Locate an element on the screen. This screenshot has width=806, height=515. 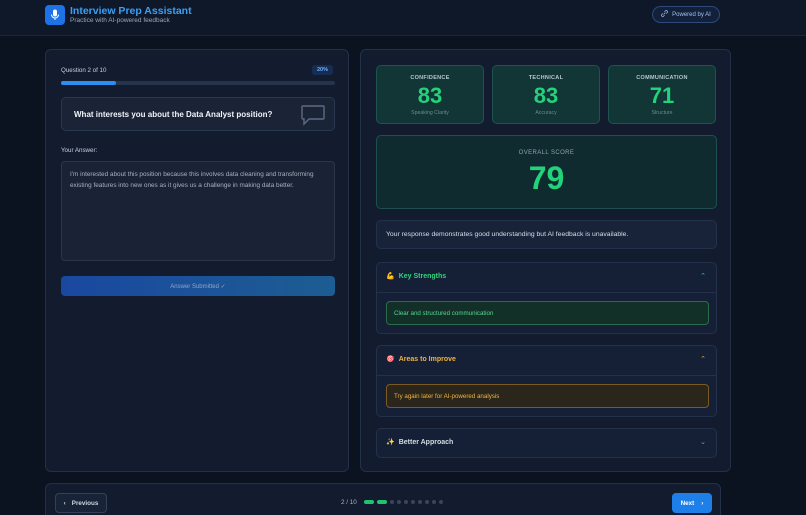
page-indicator: 2 / 10 is located at coordinates (349, 502).